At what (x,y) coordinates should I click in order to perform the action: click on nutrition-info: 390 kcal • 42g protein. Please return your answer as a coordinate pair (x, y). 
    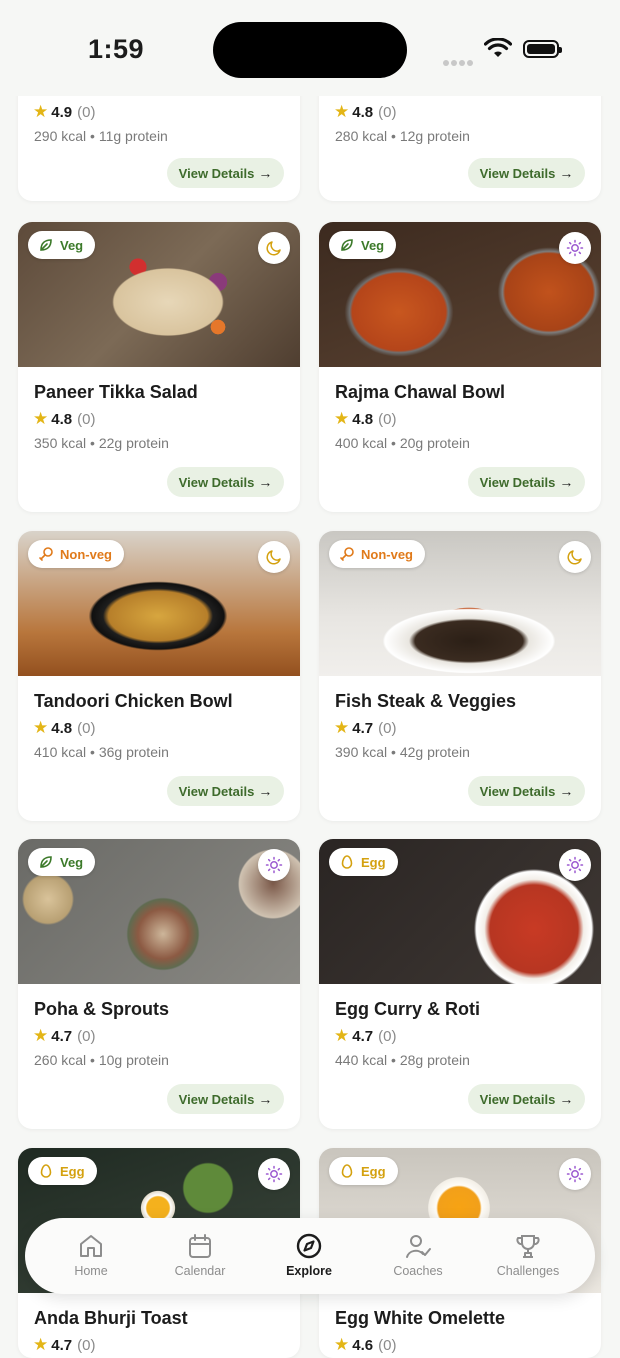
    Looking at the image, I should click on (402, 752).